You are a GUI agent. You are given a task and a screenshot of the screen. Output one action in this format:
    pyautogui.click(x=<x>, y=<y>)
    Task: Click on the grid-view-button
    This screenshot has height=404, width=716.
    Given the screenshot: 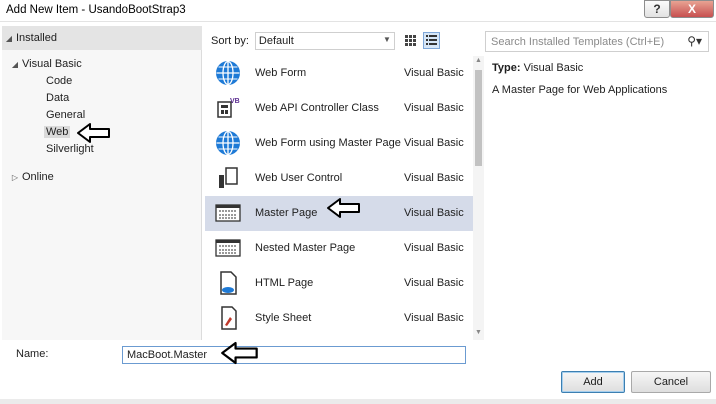 What is the action you would take?
    pyautogui.click(x=410, y=40)
    